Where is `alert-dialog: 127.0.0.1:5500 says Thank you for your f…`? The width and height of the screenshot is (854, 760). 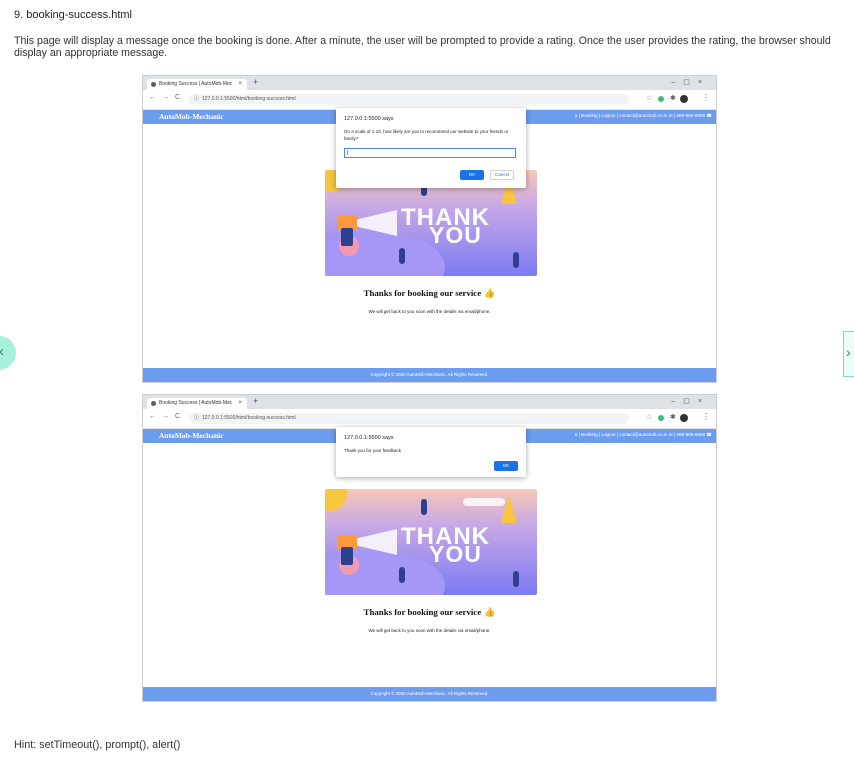 alert-dialog: 127.0.0.1:5500 says Thank you for your f… is located at coordinates (431, 452).